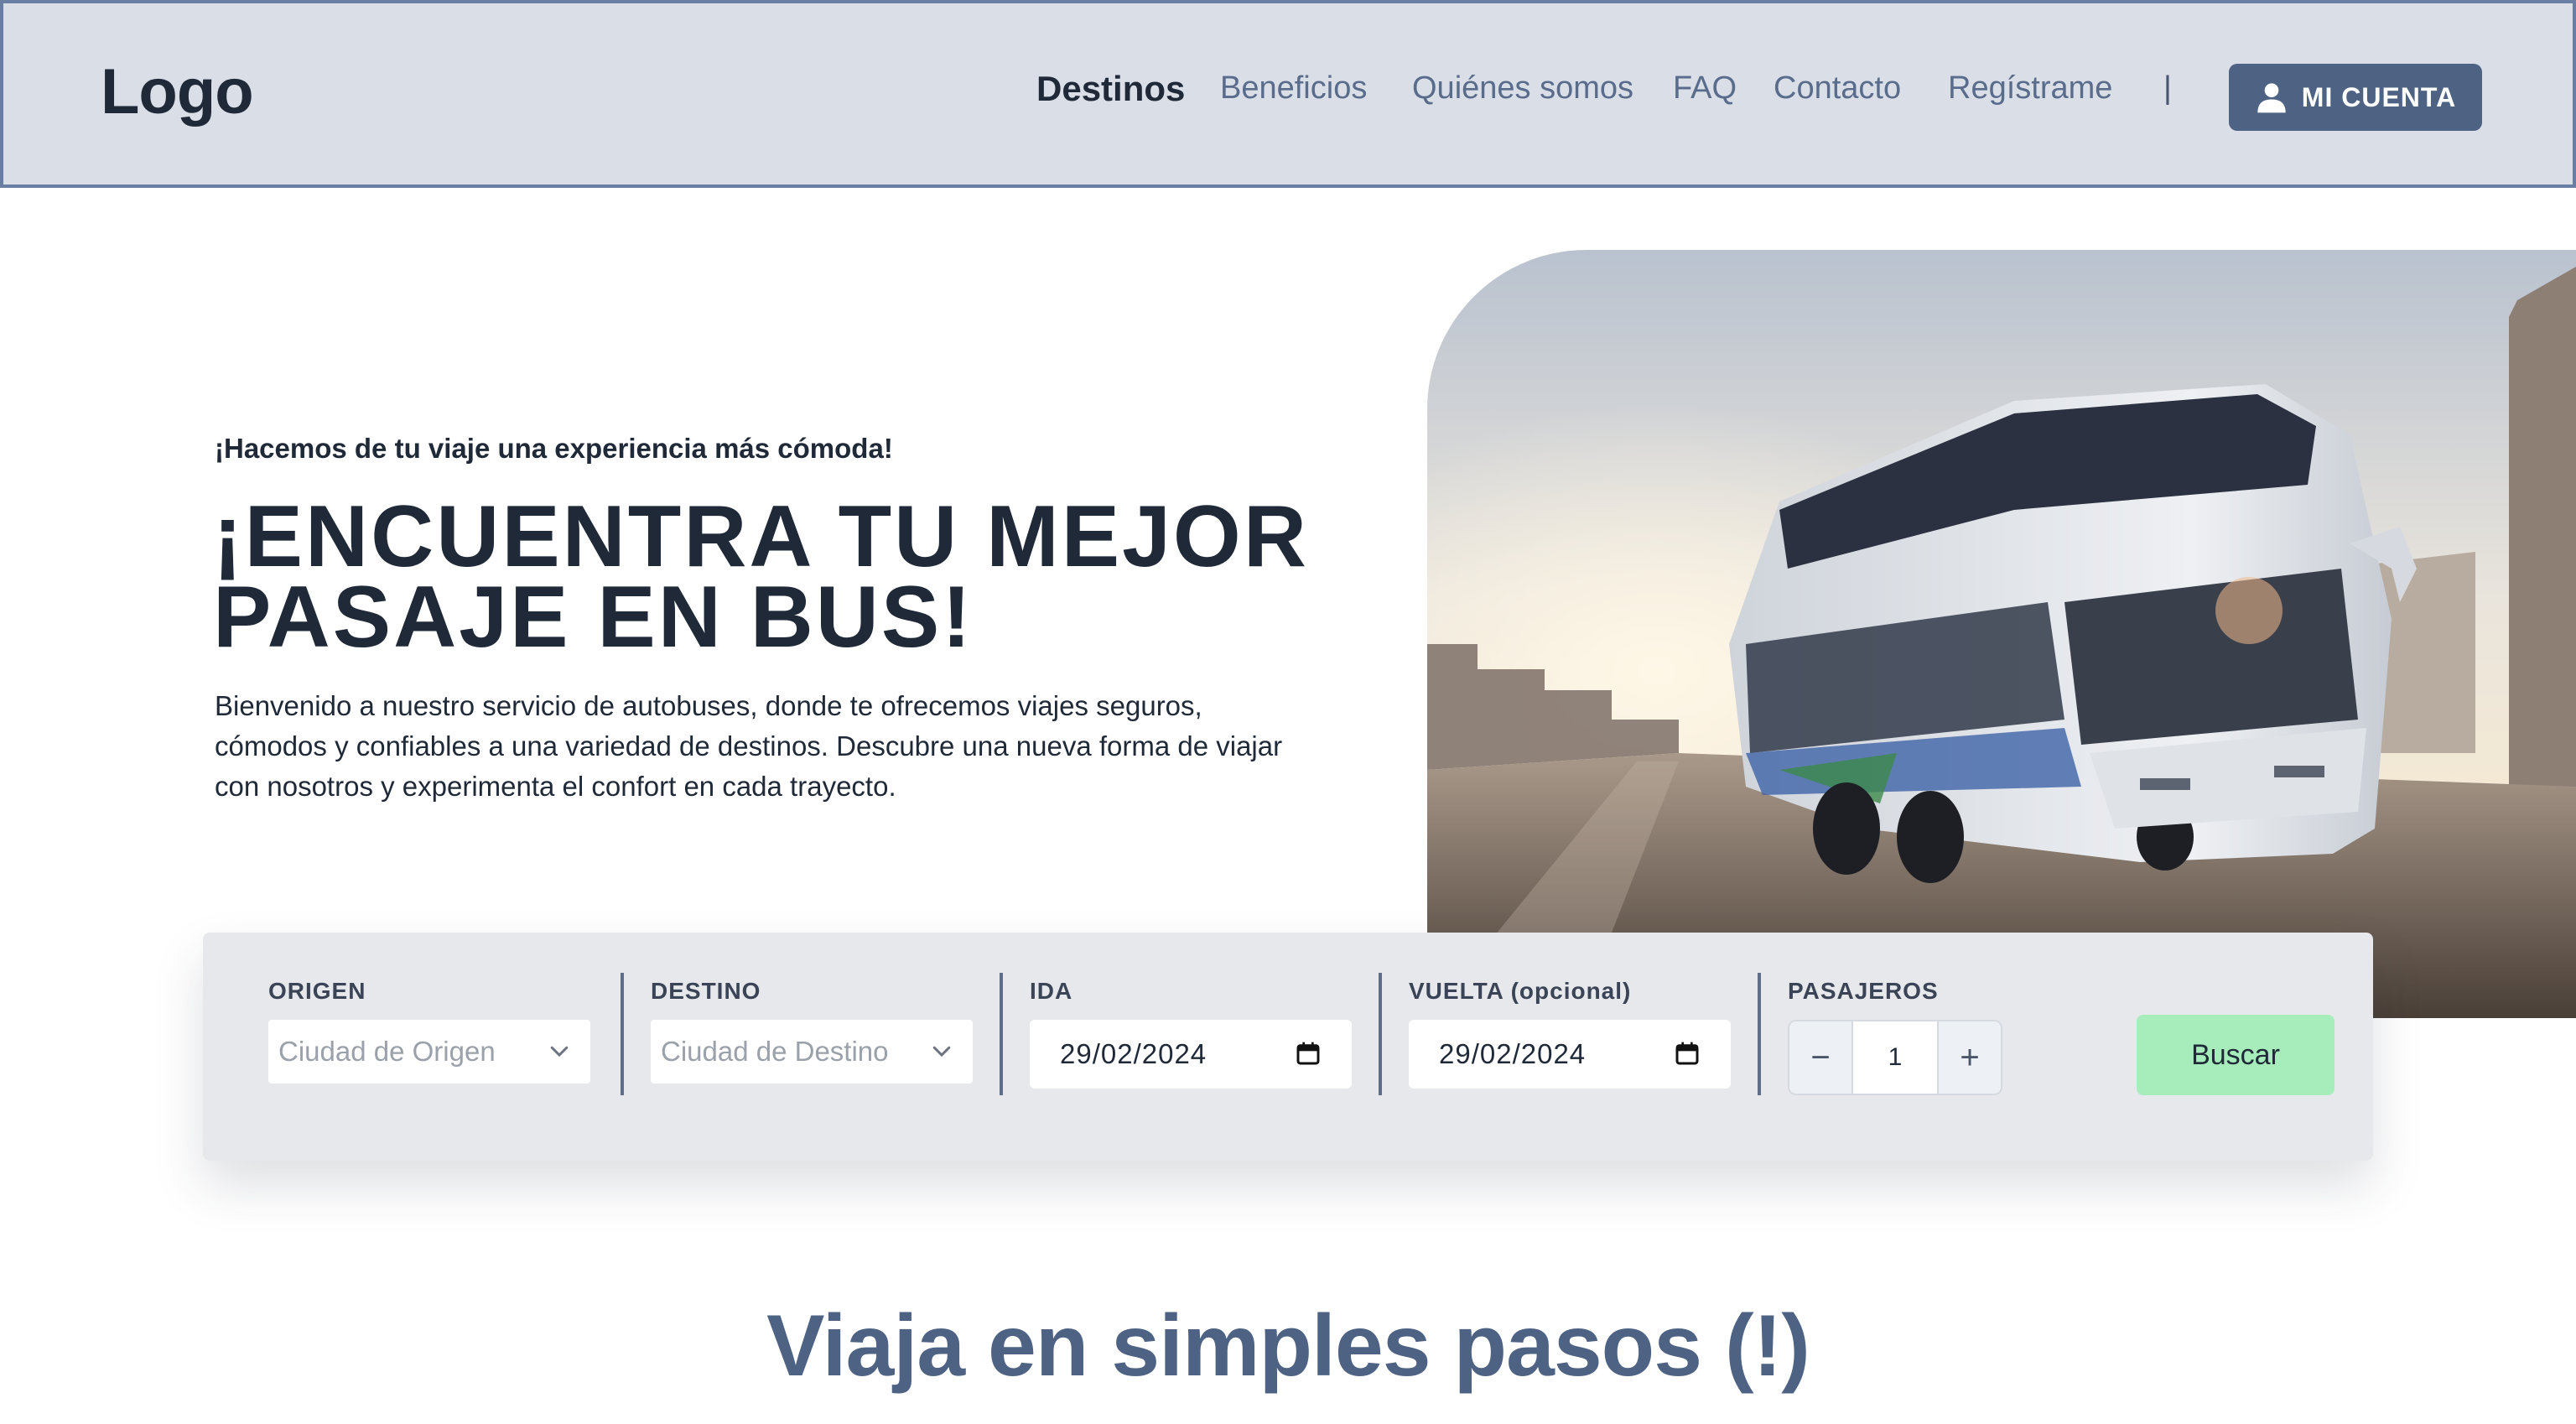 Image resolution: width=2576 pixels, height=1424 pixels. I want to click on nav-link-beneficios: Beneficios, so click(1293, 88).